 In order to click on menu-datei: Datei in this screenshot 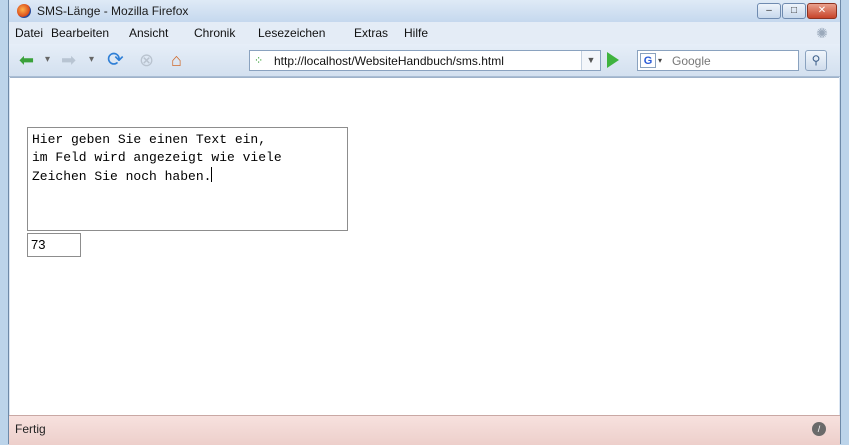, I will do `click(29, 33)`.